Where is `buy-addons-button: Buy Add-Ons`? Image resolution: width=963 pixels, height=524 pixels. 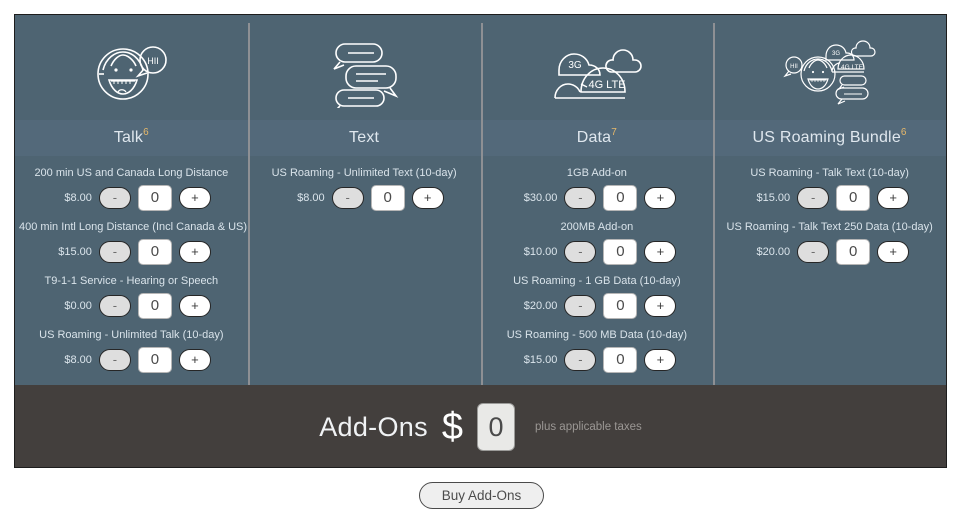 buy-addons-button: Buy Add-Ons is located at coordinates (481, 495).